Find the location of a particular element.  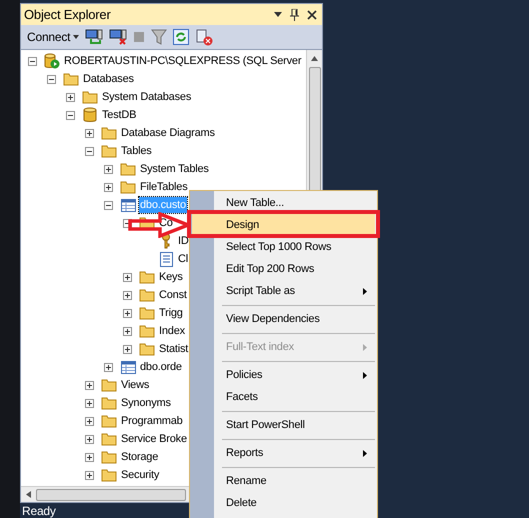

tree-item: dbo.orde is located at coordinates (161, 367).